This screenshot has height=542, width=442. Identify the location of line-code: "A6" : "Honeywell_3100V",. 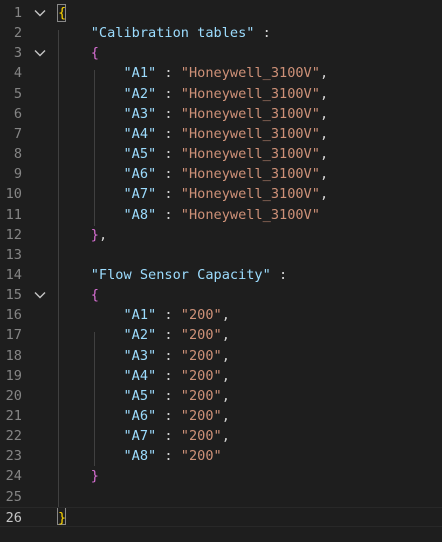
(193, 174).